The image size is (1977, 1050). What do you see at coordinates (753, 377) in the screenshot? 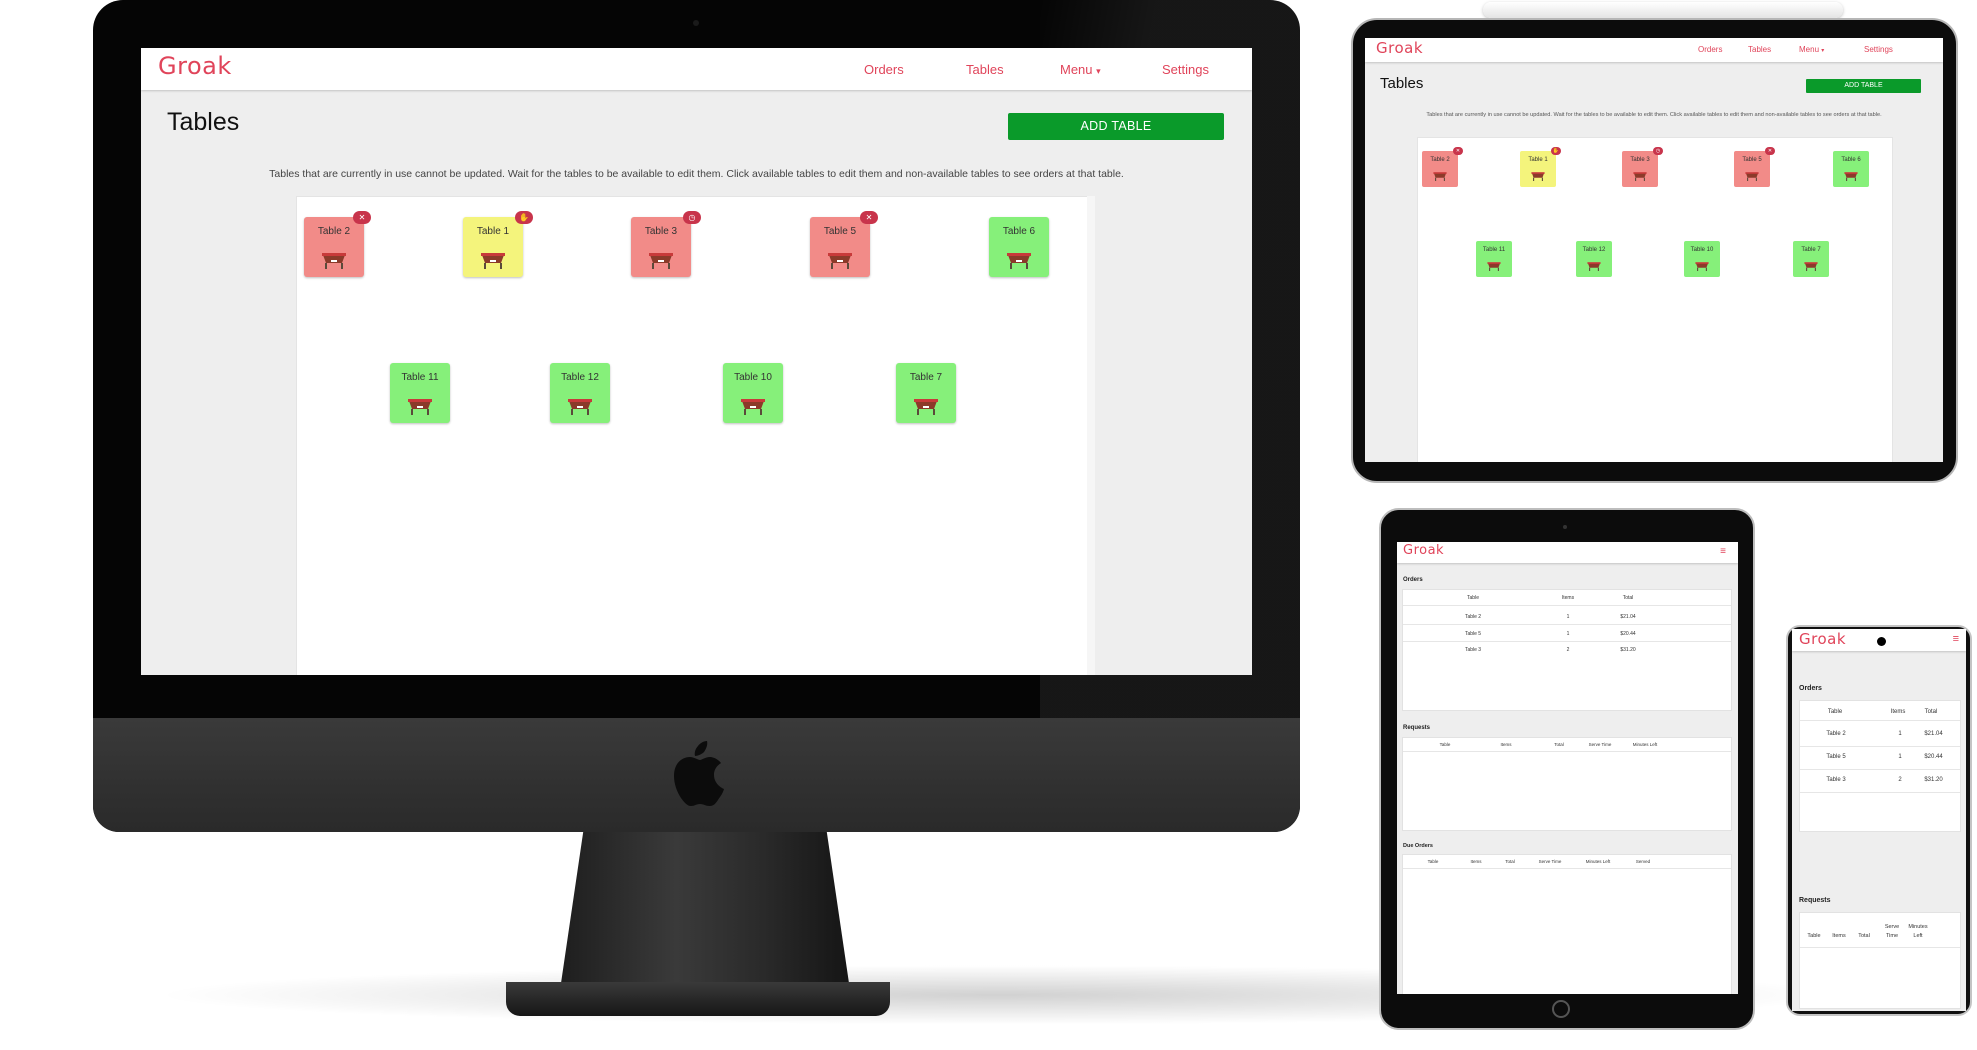
I see `table-label: Table 10` at bounding box center [753, 377].